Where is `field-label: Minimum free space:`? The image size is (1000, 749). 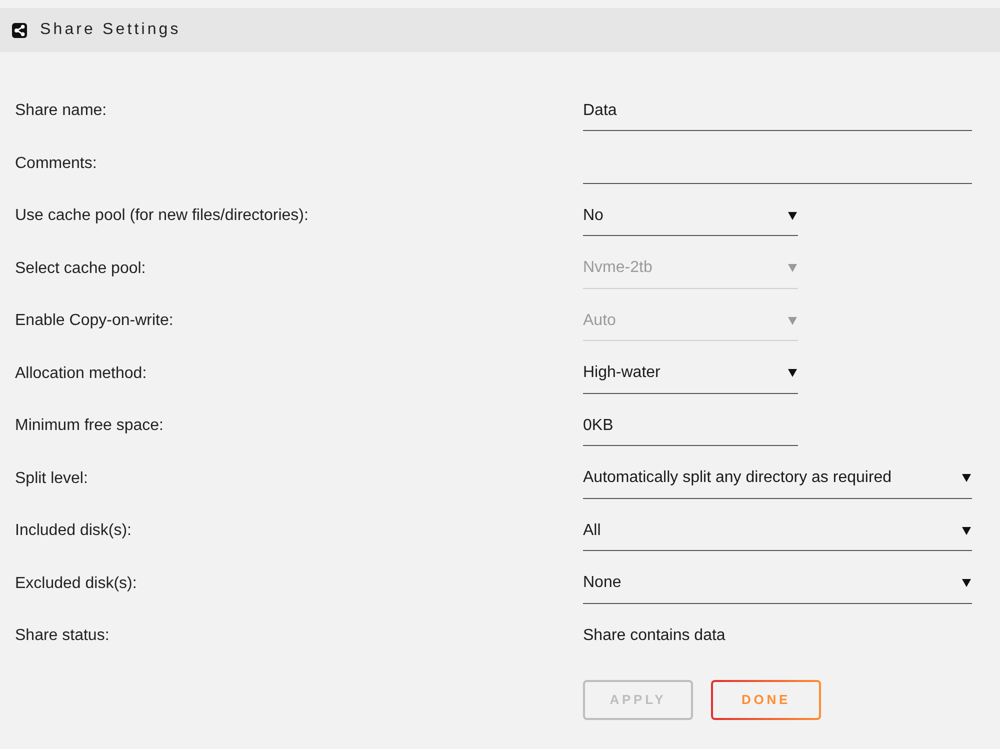 field-label: Minimum free space: is located at coordinates (89, 426).